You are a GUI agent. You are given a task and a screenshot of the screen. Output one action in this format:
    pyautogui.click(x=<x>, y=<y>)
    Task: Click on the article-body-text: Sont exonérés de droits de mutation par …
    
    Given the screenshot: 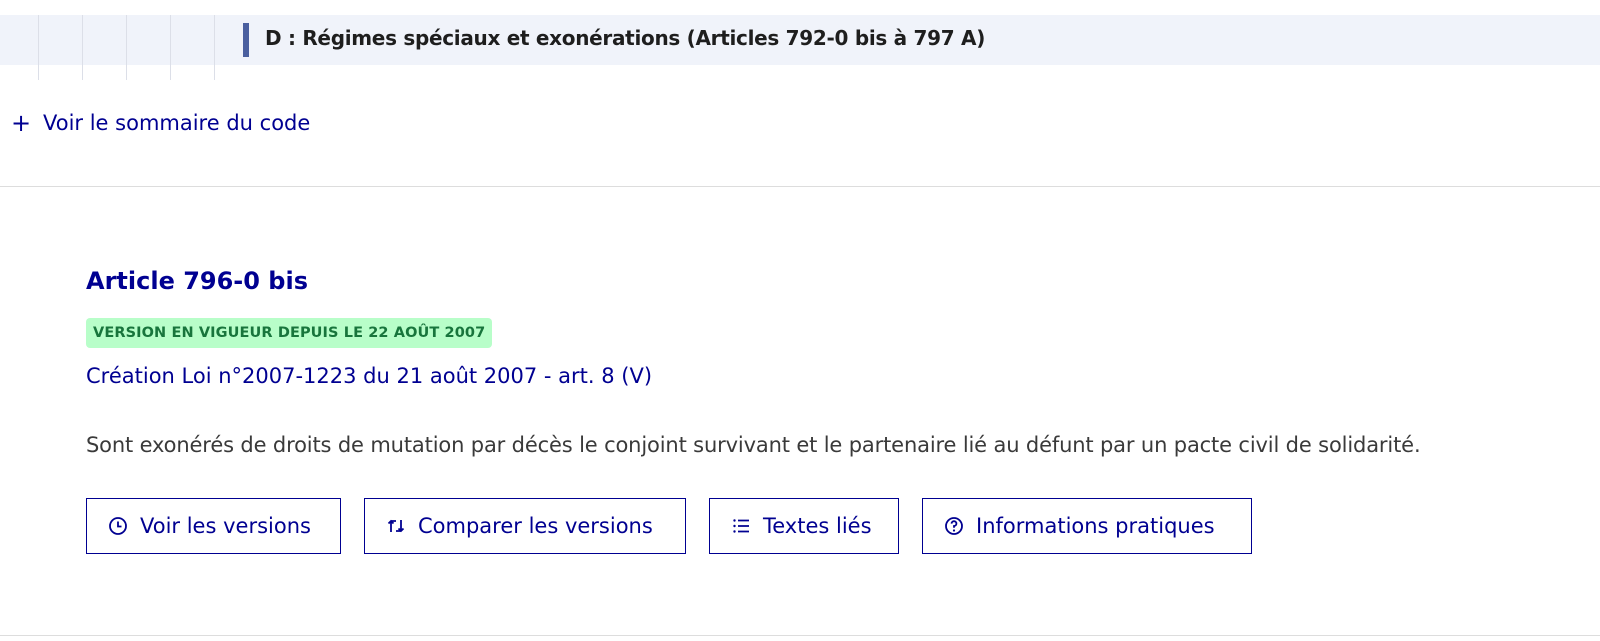 What is the action you would take?
    pyautogui.click(x=753, y=445)
    